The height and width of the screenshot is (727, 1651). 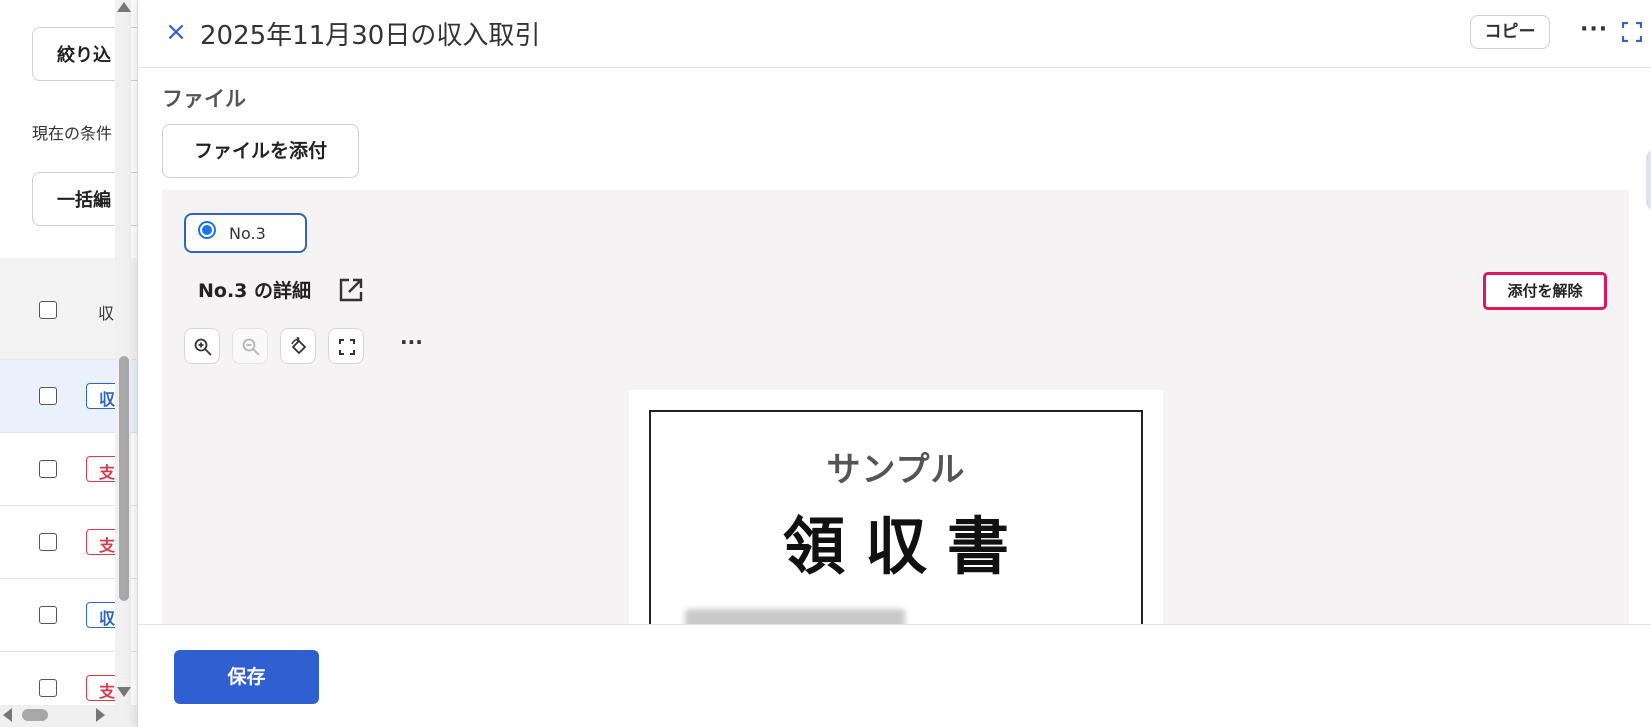 I want to click on current-conditions-label: 現在の条件, so click(x=72, y=133).